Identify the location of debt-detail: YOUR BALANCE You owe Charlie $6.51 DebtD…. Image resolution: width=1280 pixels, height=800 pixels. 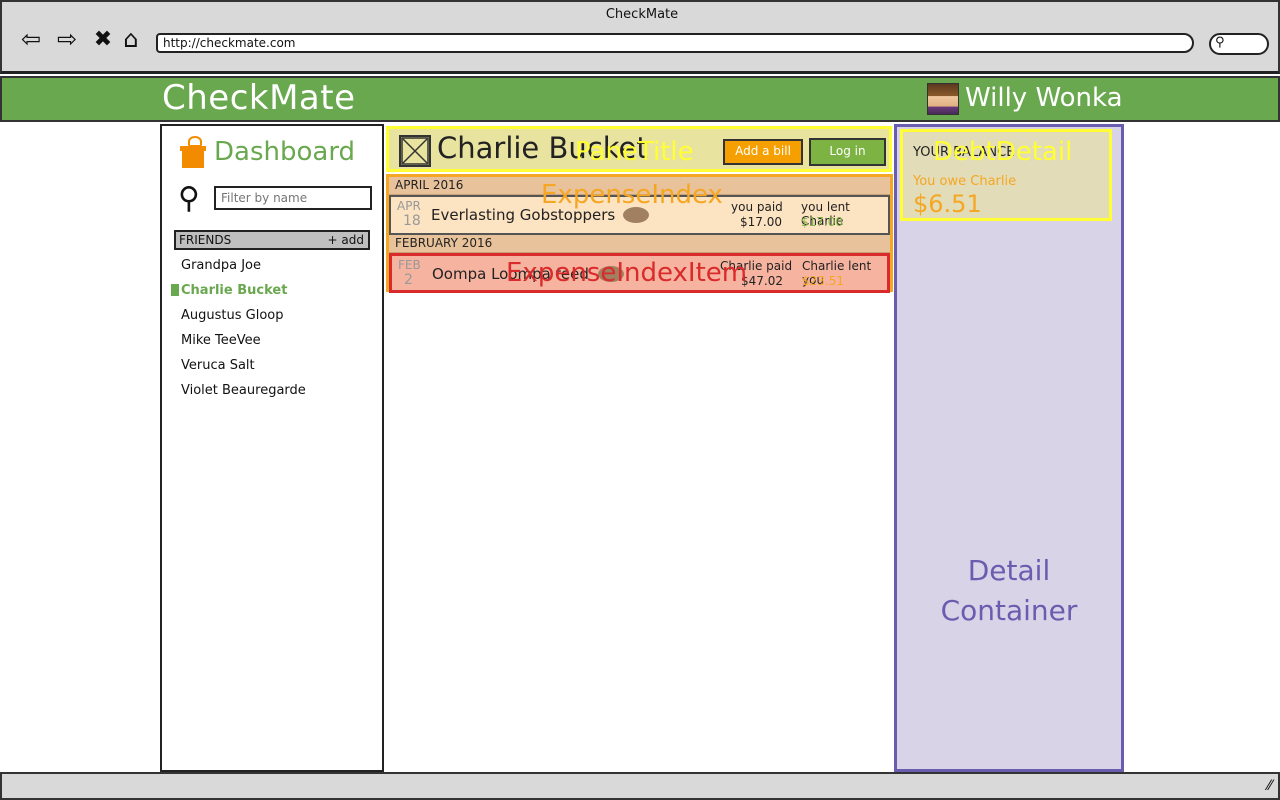
(1006, 175).